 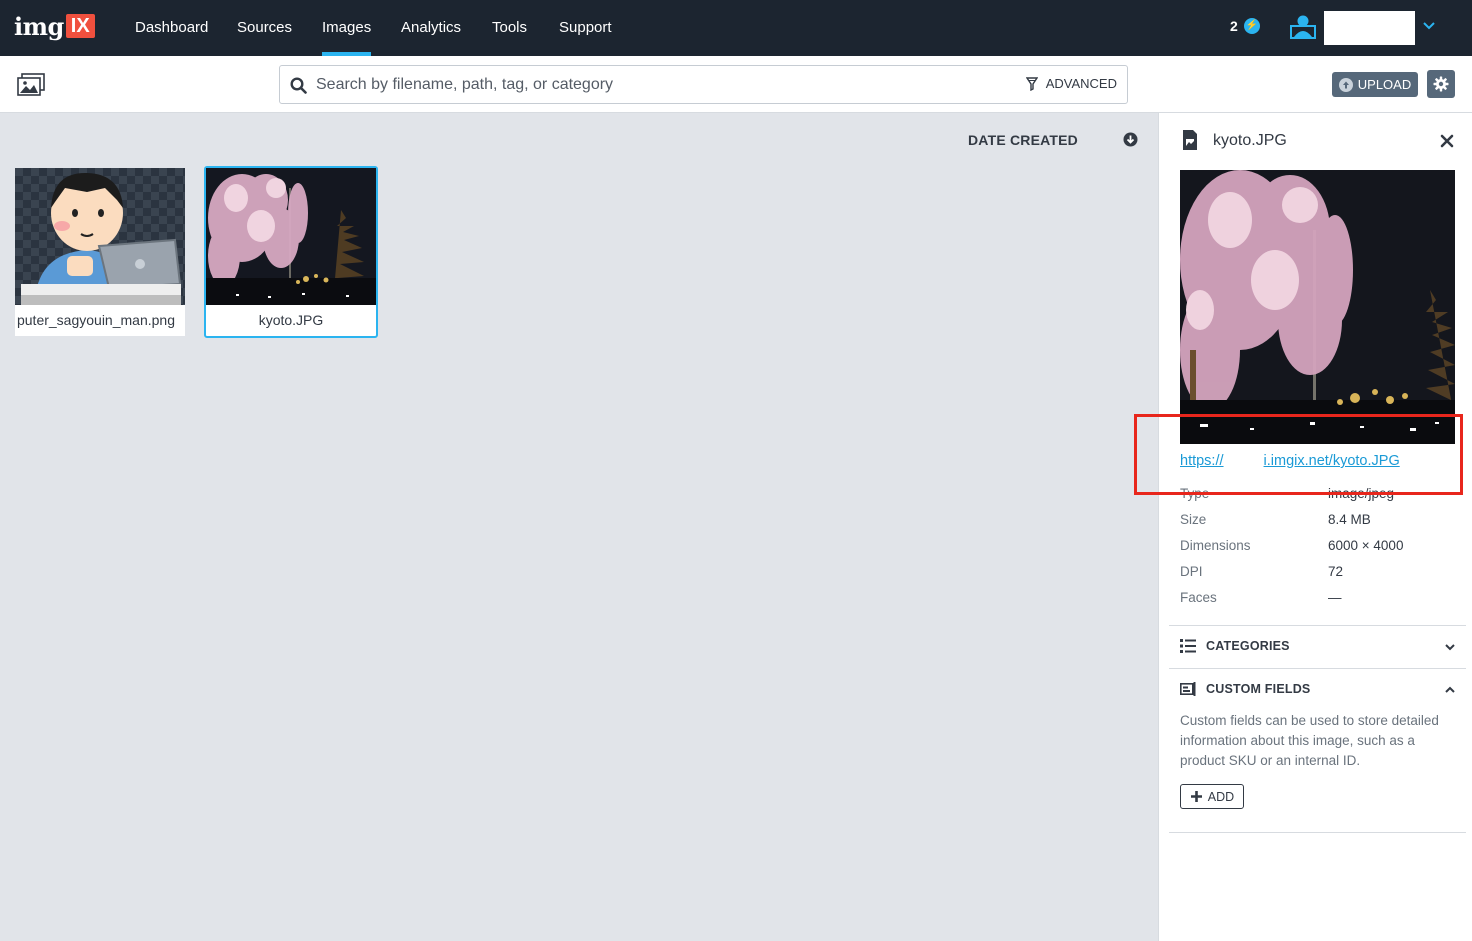 I want to click on advanced-search-button: ADVANCED, so click(x=1071, y=83).